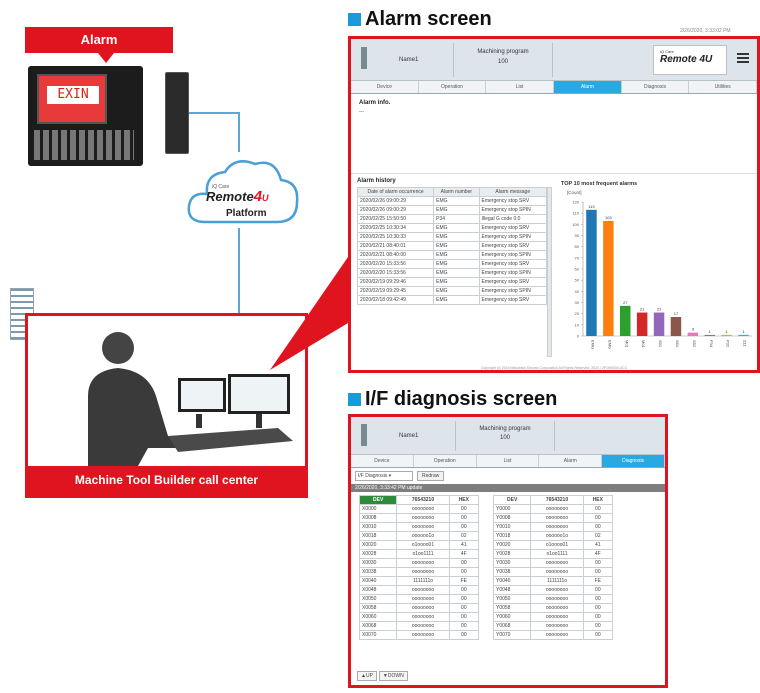 This screenshot has height=693, width=760. Describe the element at coordinates (503, 60) in the screenshot. I see `program-box: Machining program 100` at that location.